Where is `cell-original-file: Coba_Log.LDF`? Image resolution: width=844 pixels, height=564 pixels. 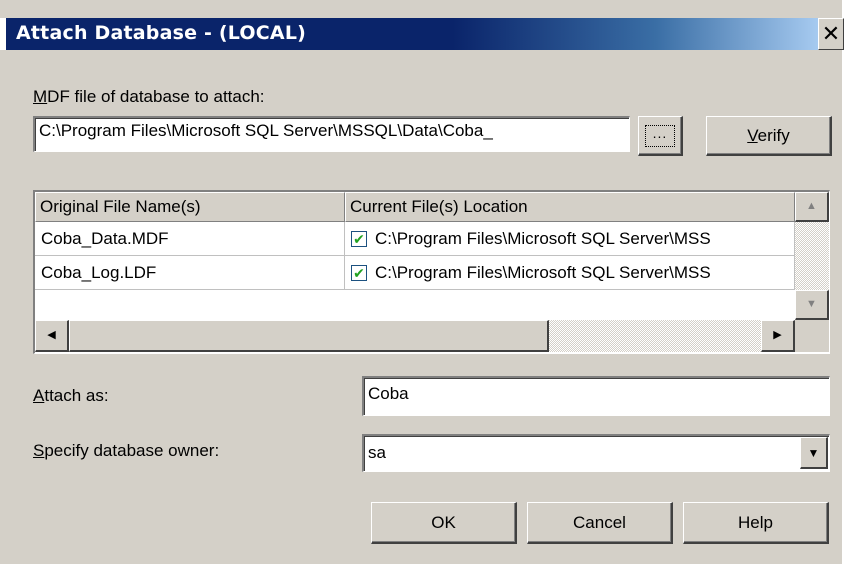
cell-original-file: Coba_Log.LDF is located at coordinates (190, 273).